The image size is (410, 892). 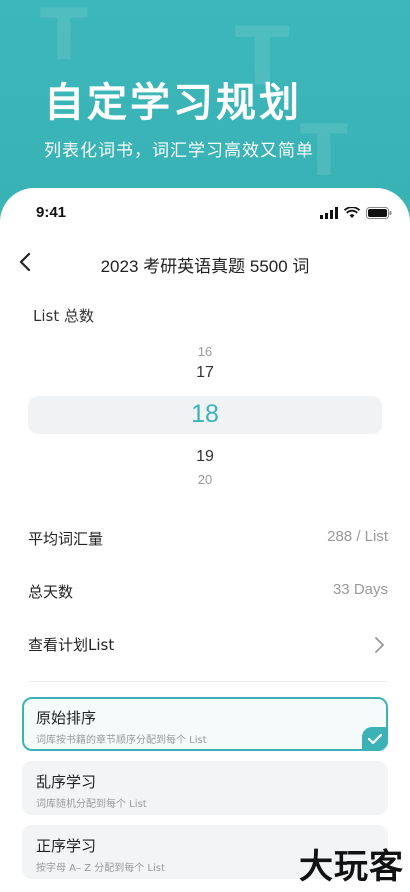 I want to click on page-title: 2023 考研英语真题 5500 词, so click(x=205, y=266).